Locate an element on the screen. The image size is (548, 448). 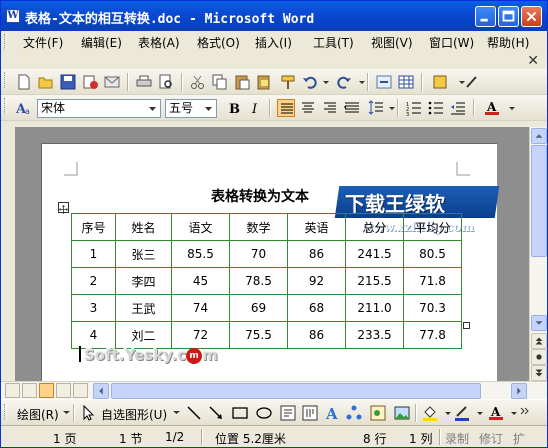
table-header-cell: 平均分 is located at coordinates (432, 227).